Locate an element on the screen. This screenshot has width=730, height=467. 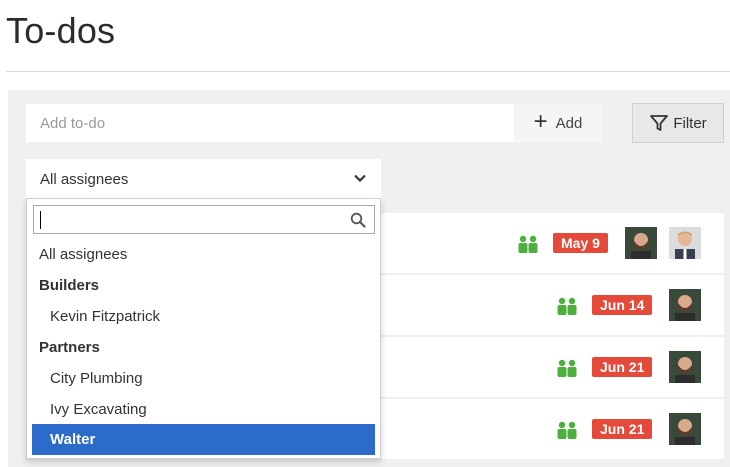
due-date-badge: Jun 14 is located at coordinates (622, 305).